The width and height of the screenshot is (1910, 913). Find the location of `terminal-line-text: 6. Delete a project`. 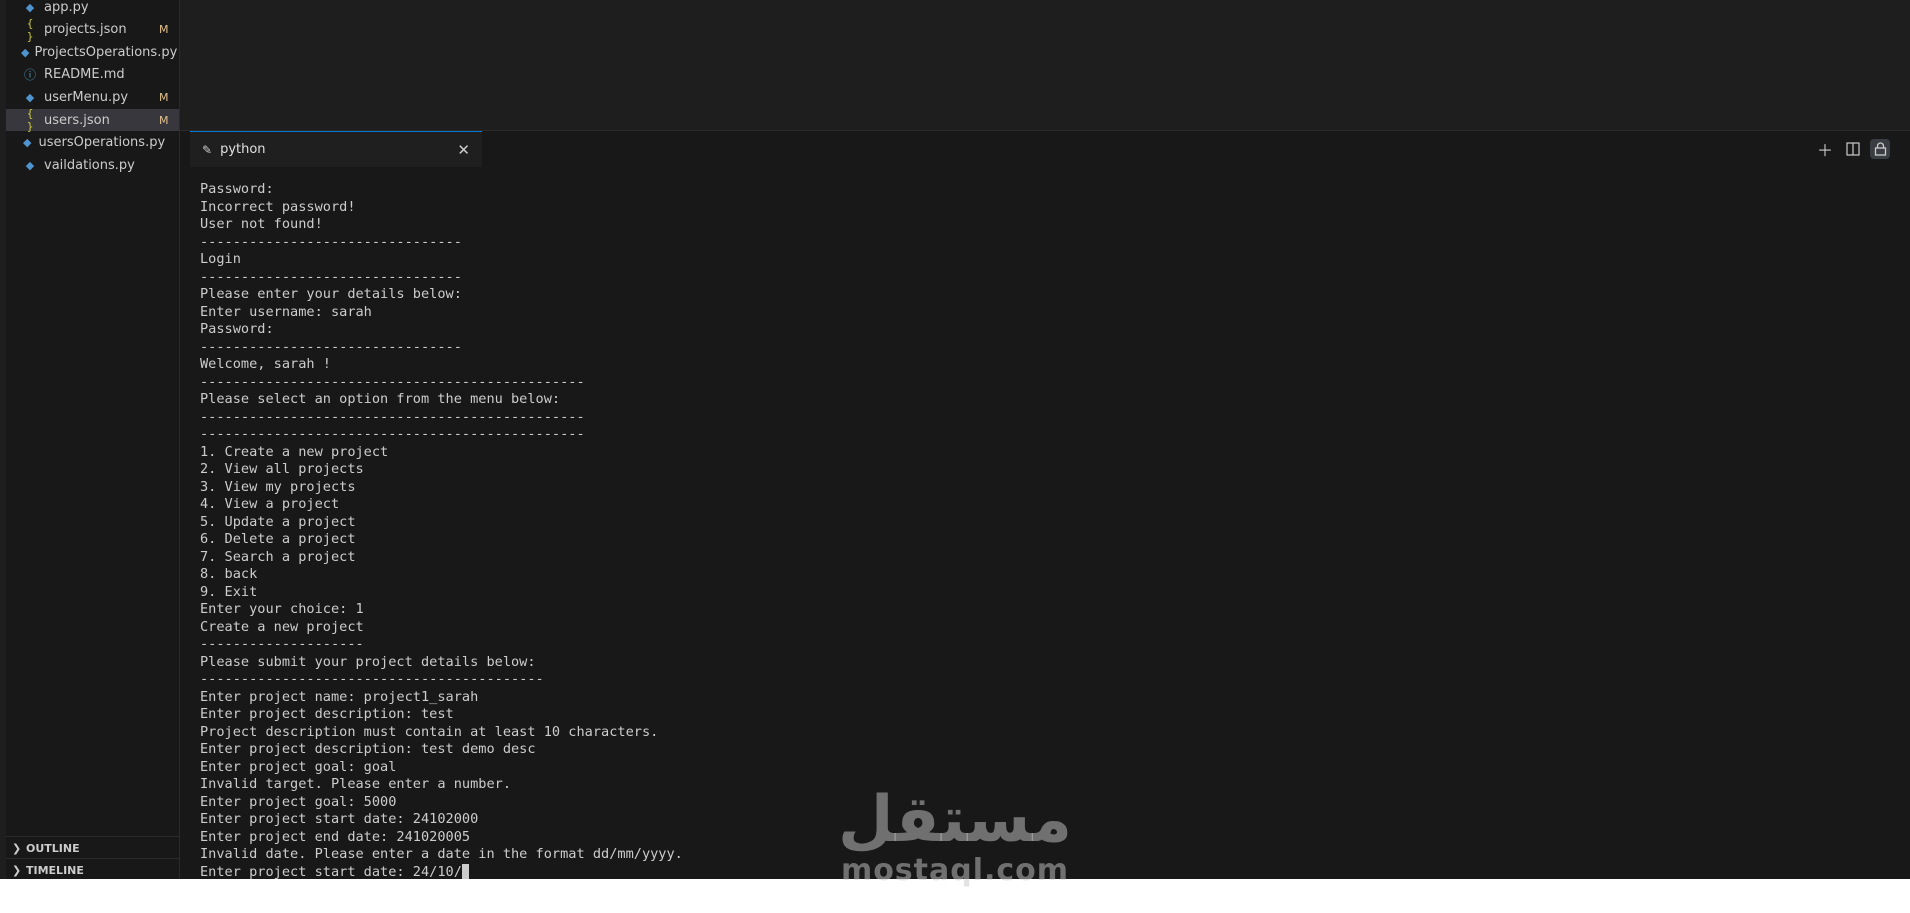

terminal-line-text: 6. Delete a project is located at coordinates (278, 539).